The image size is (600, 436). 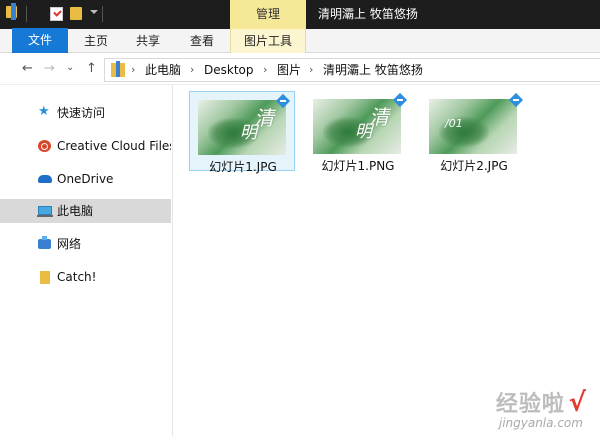 What do you see at coordinates (96, 41) in the screenshot?
I see `tab-home: 主页` at bounding box center [96, 41].